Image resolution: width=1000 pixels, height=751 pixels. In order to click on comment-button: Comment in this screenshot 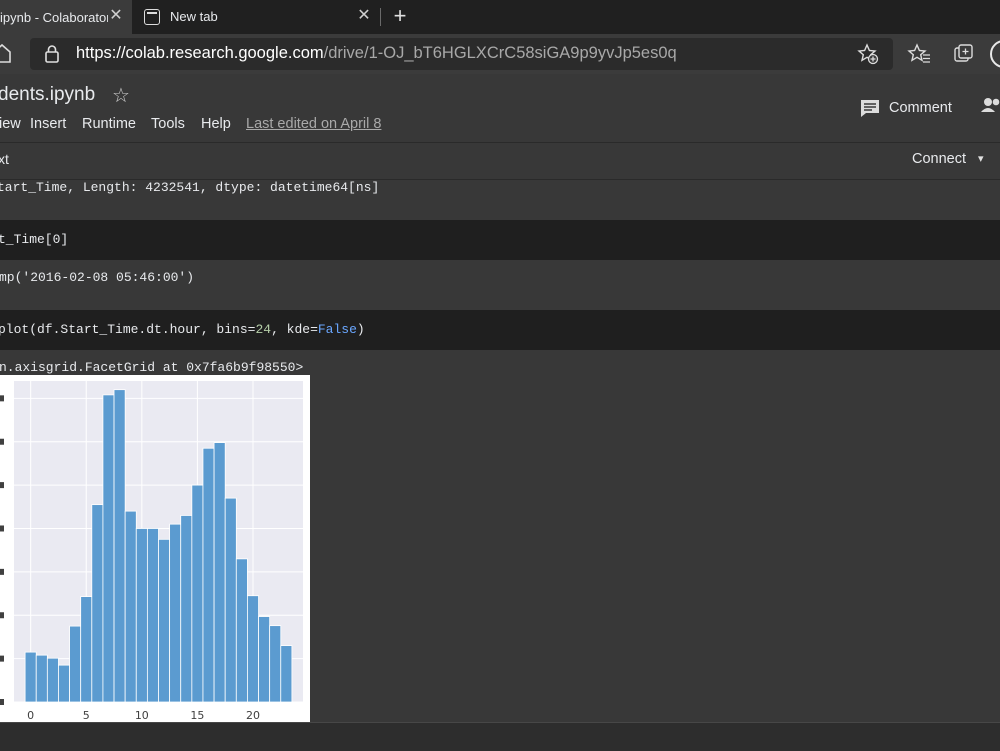, I will do `click(906, 108)`.